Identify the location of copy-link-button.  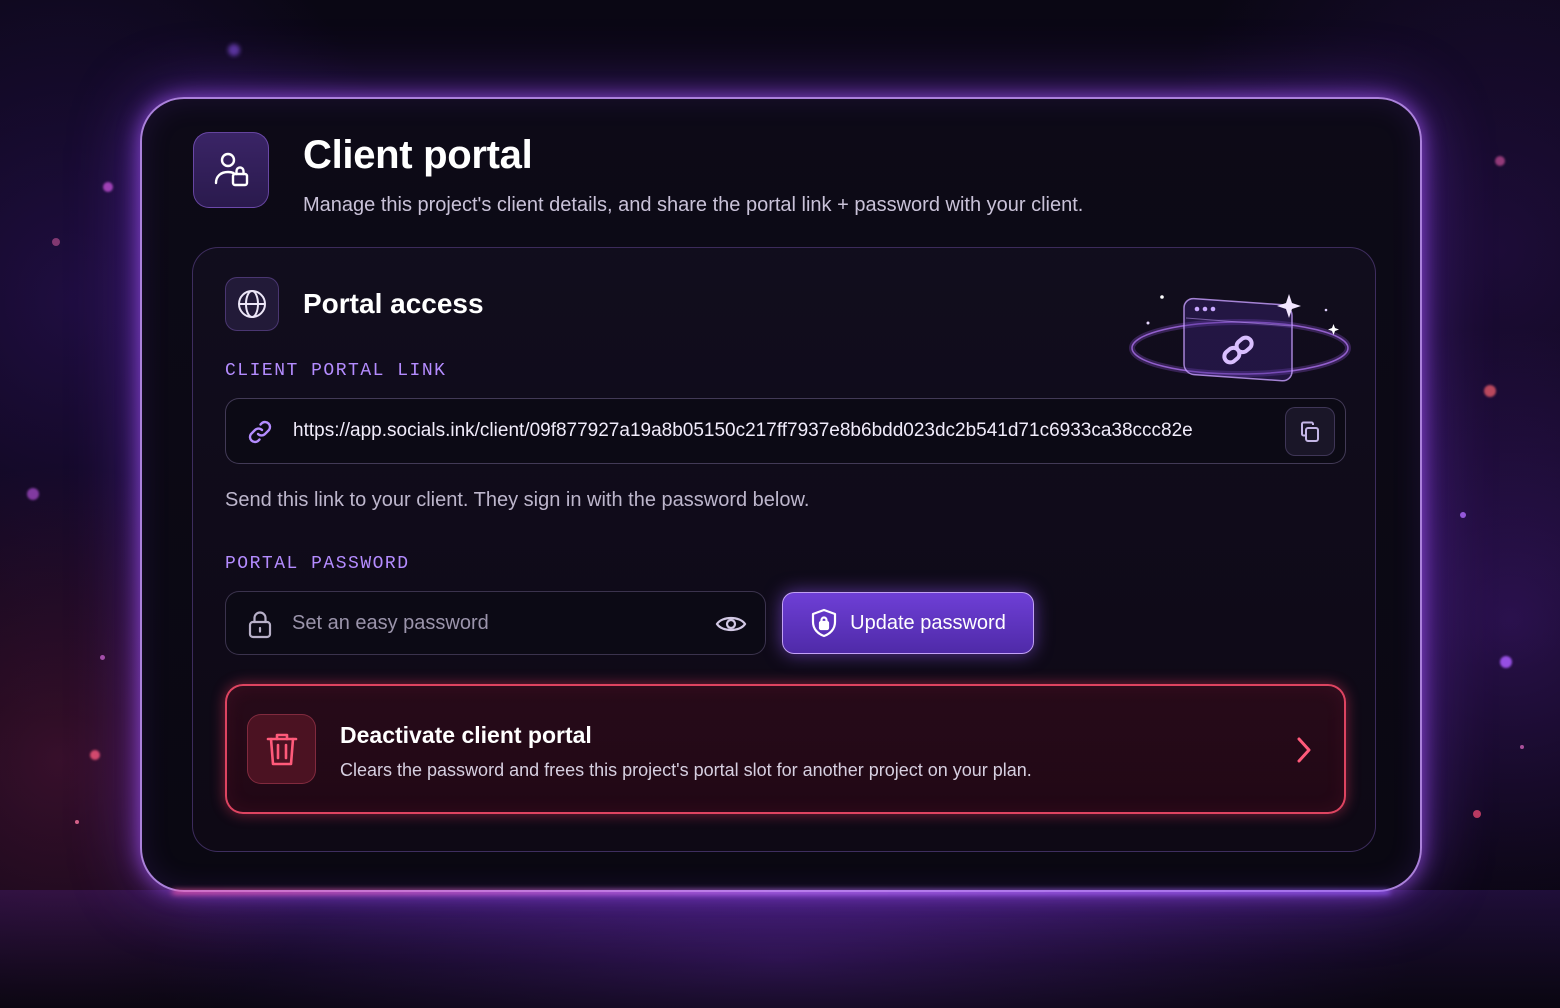
(1310, 431).